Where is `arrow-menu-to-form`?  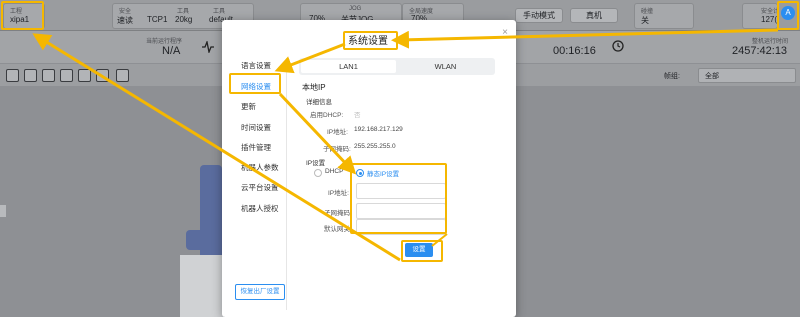 arrow-menu-to-form is located at coordinates (317, 133).